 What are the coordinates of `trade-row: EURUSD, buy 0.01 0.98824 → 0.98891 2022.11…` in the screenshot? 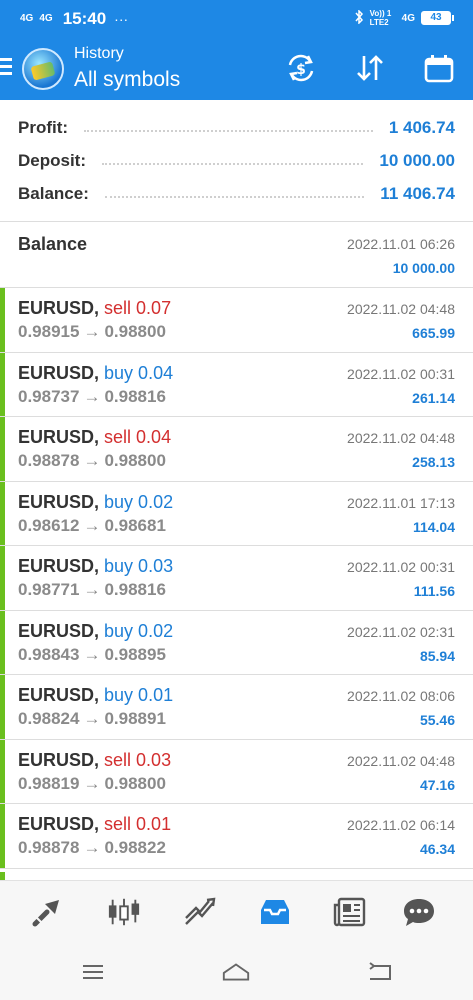 It's located at (236, 707).